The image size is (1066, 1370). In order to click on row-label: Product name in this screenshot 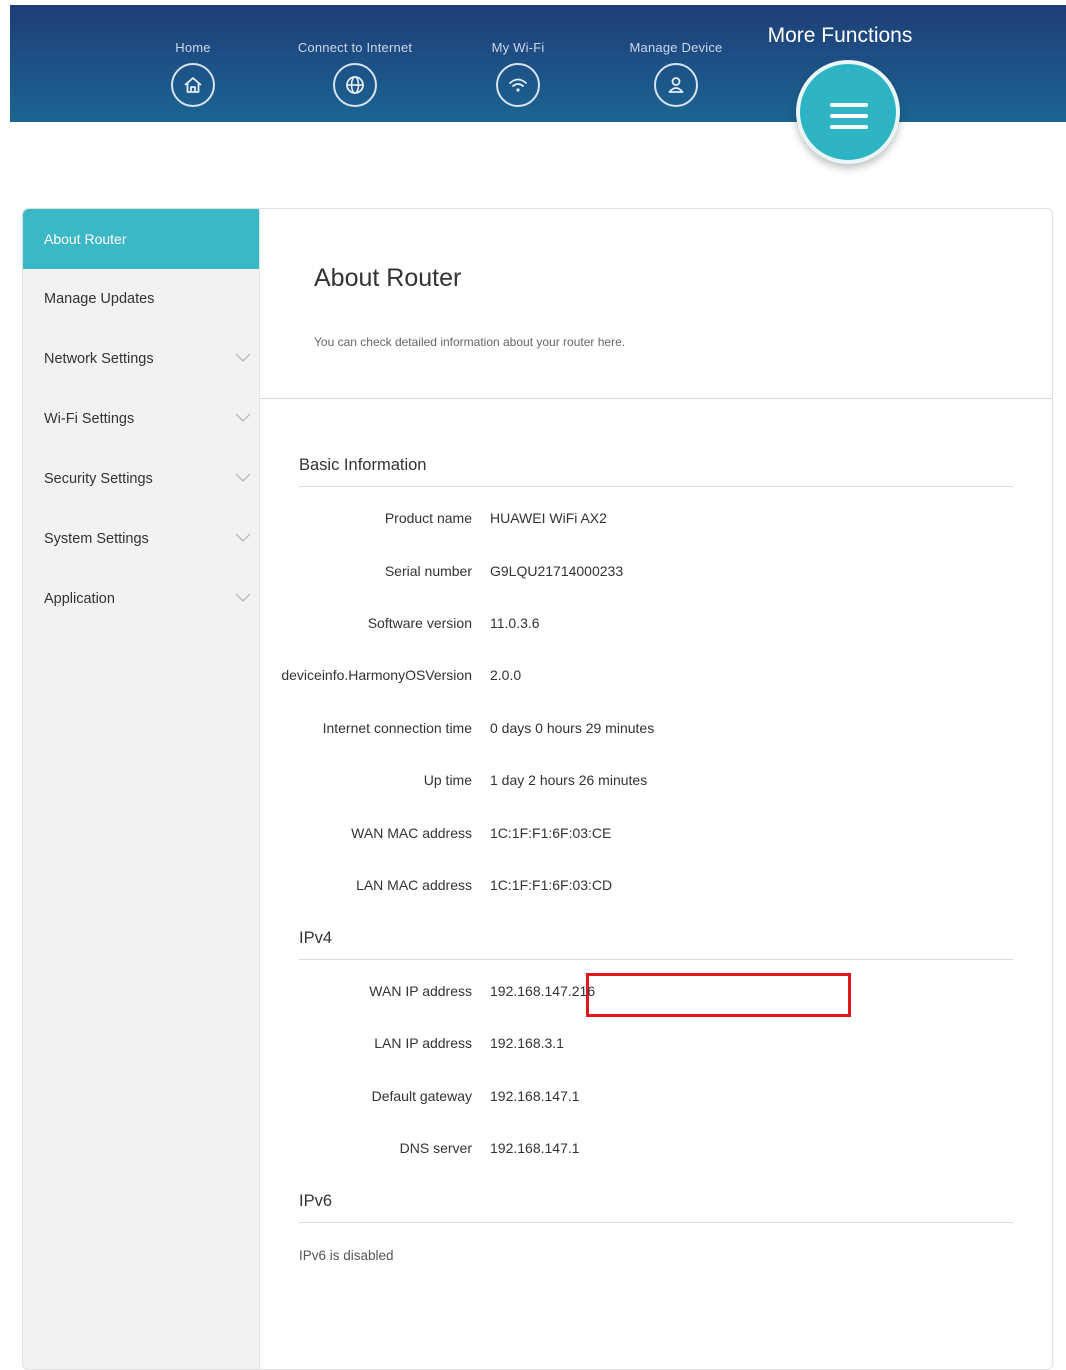, I will do `click(428, 518)`.